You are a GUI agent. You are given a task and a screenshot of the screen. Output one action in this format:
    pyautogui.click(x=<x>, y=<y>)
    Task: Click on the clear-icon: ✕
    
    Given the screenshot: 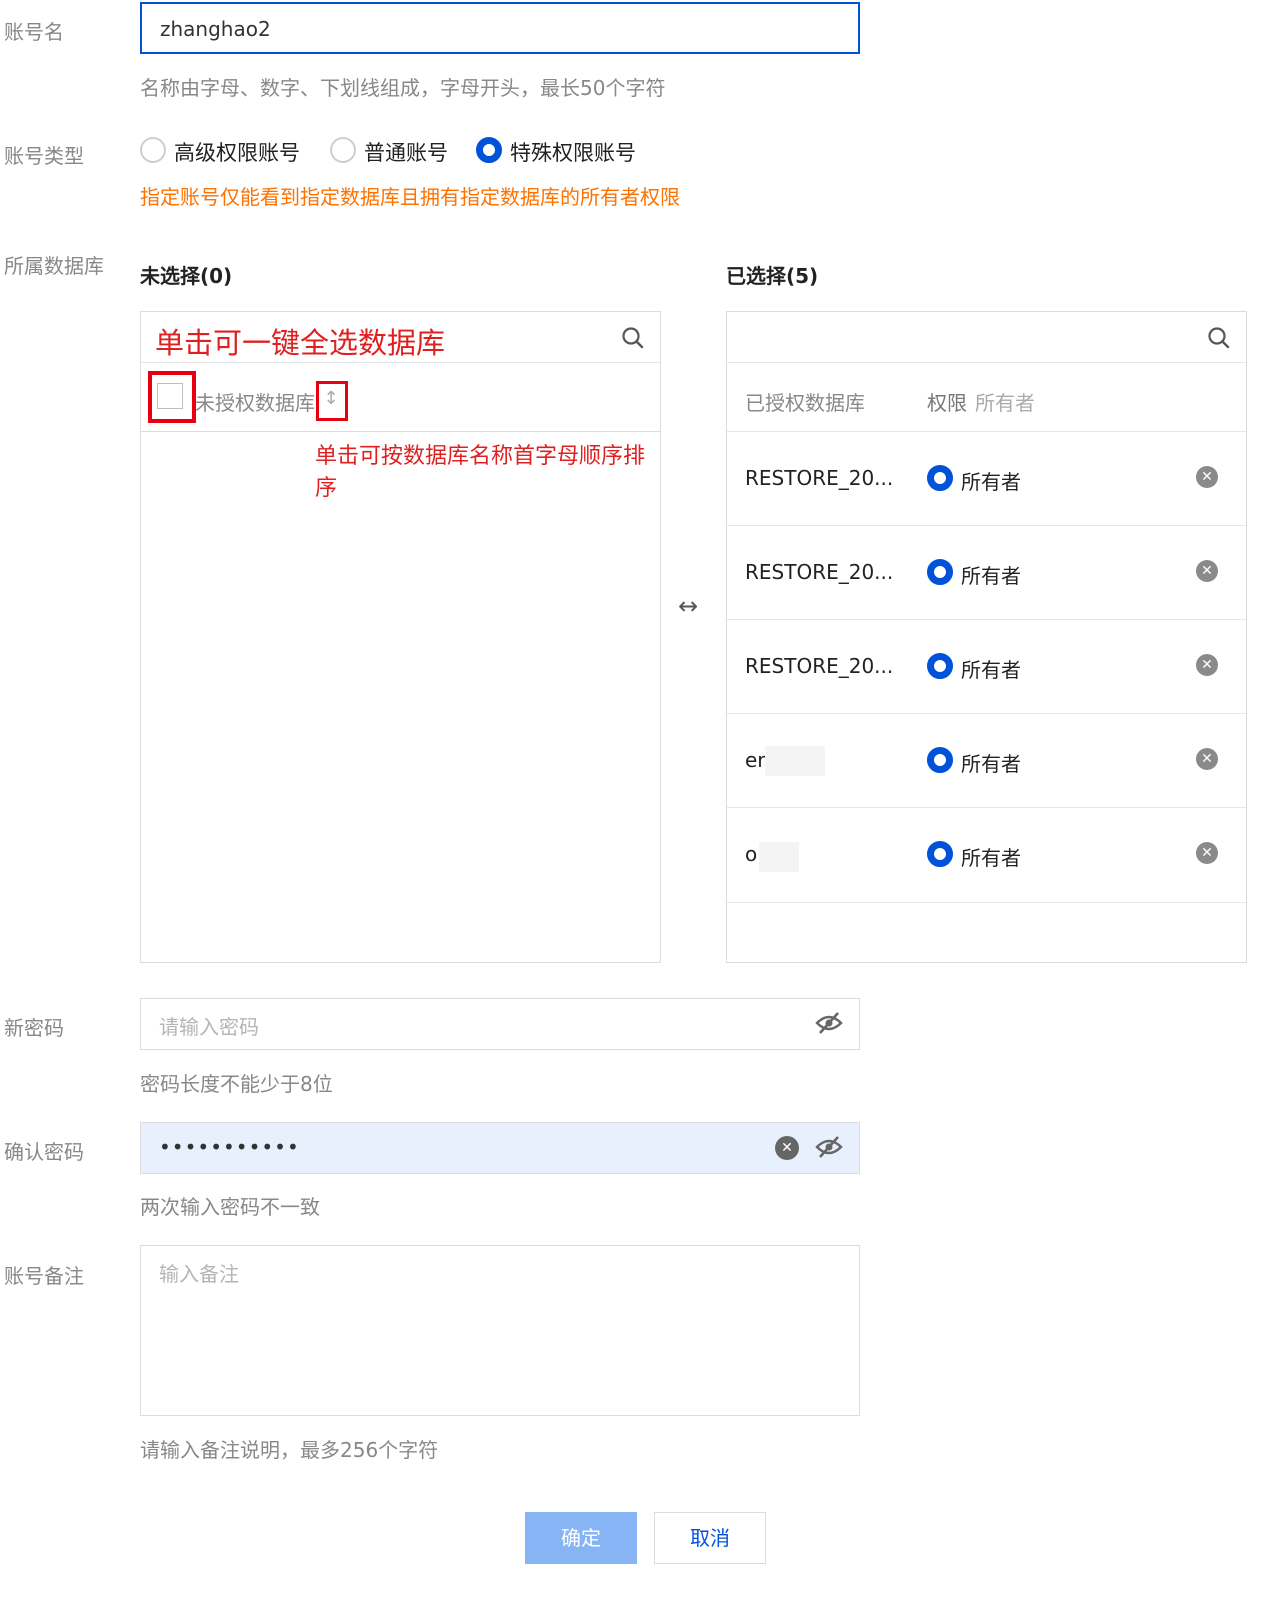 What is the action you would take?
    pyautogui.click(x=787, y=1148)
    